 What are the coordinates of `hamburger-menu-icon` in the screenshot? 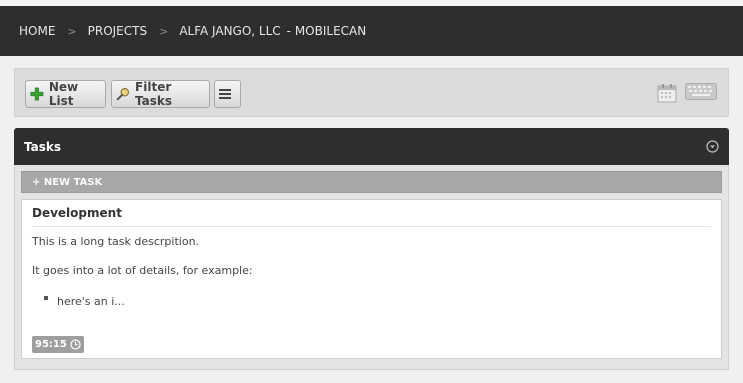 It's located at (225, 94).